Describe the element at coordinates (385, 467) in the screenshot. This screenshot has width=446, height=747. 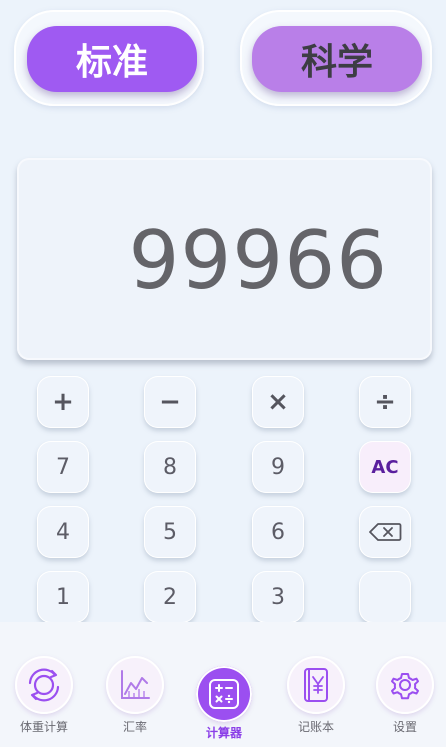
I see `all-clear-button: AC` at that location.